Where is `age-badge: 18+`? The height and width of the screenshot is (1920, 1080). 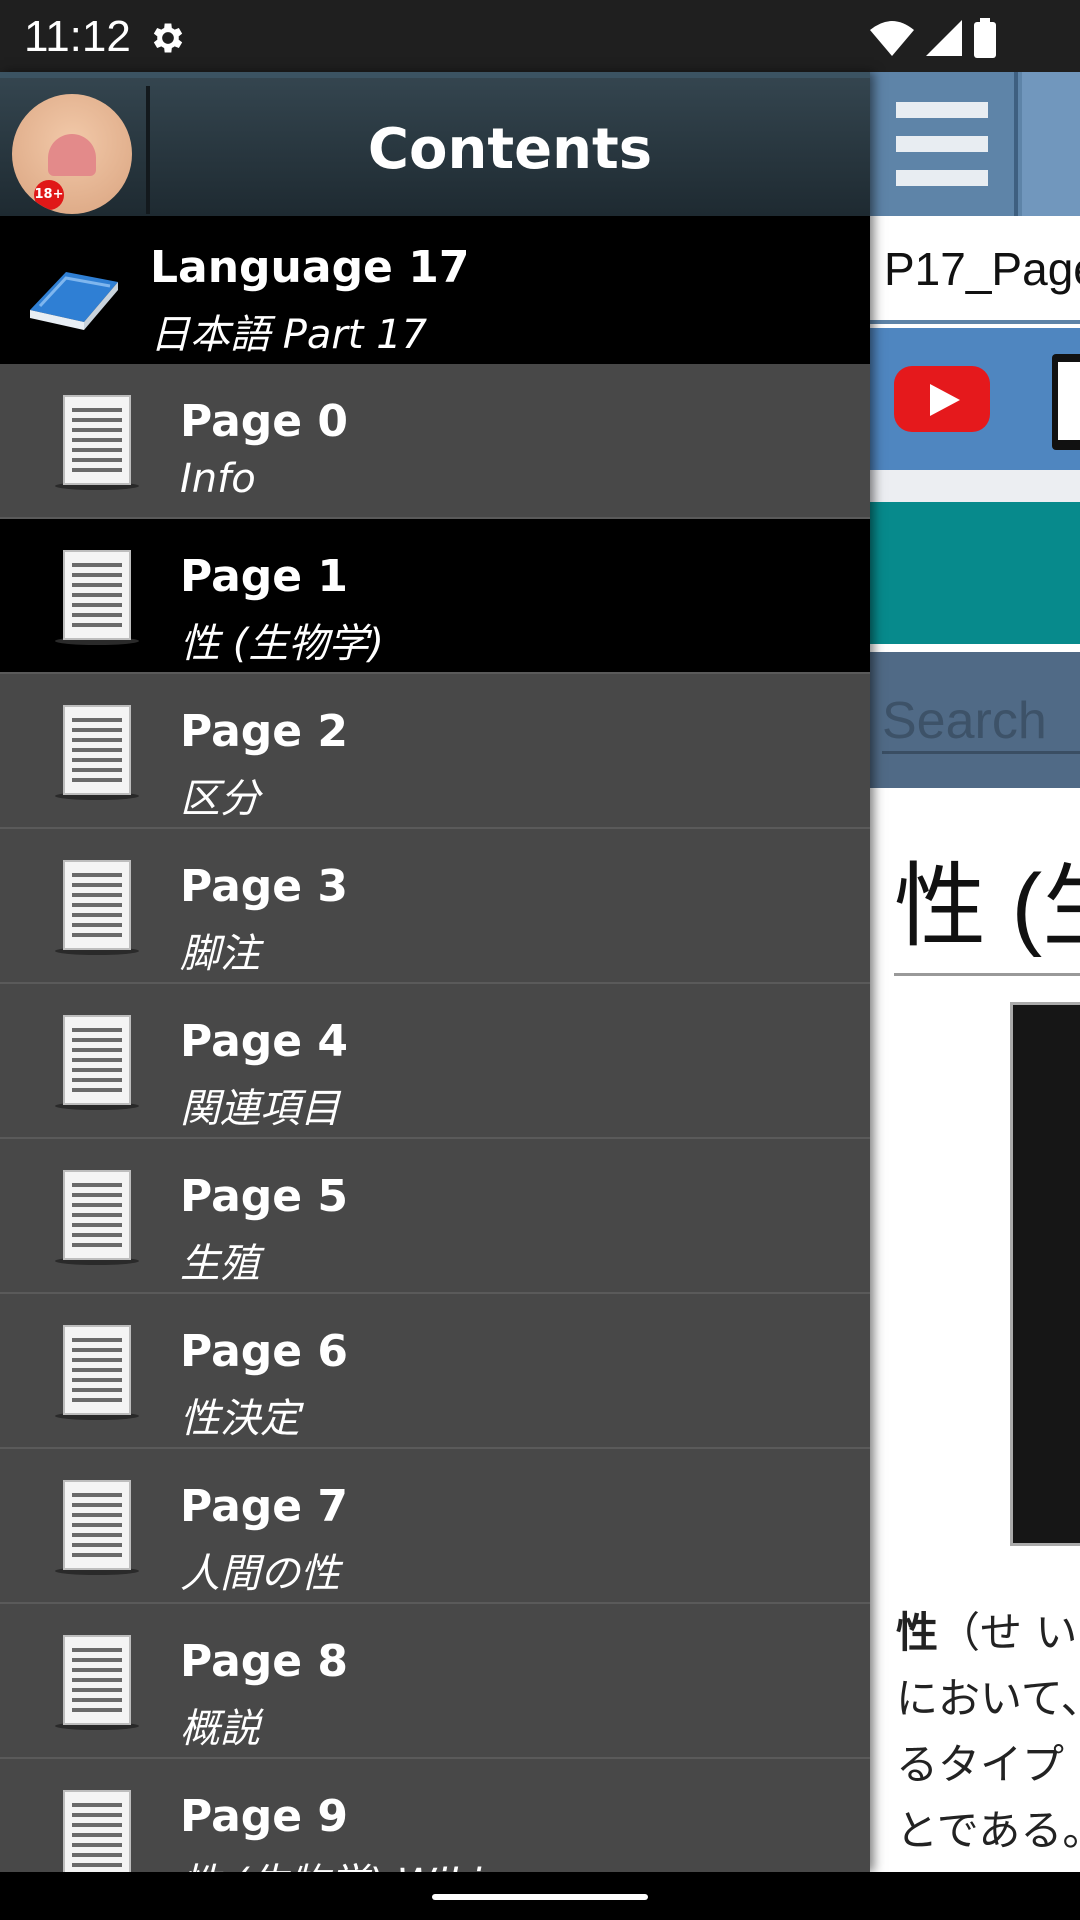 age-badge: 18+ is located at coordinates (49, 195).